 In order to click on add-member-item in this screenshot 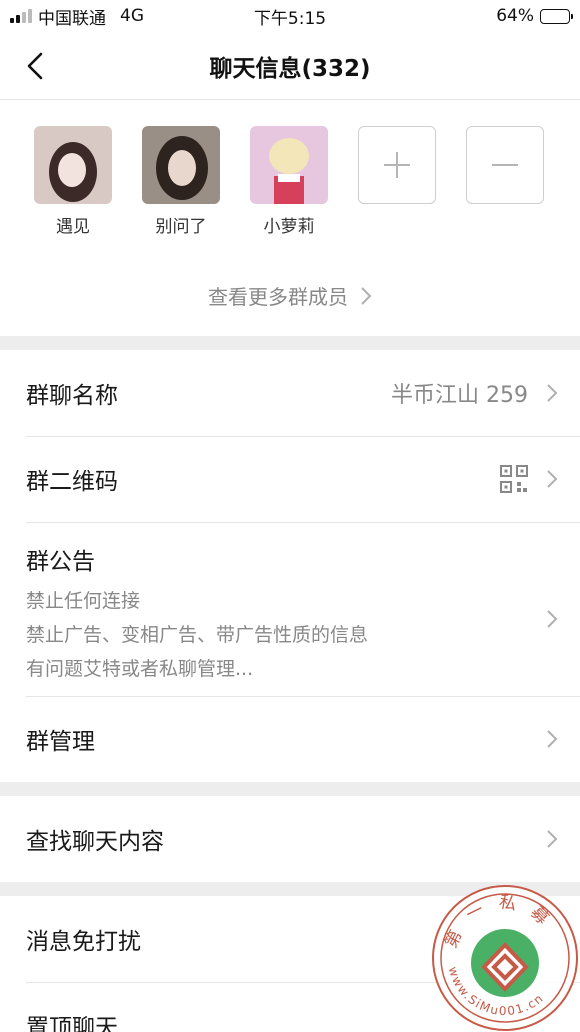, I will do `click(397, 181)`.